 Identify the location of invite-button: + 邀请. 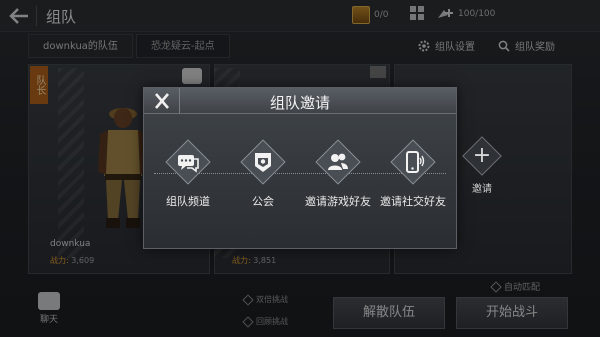
(482, 165).